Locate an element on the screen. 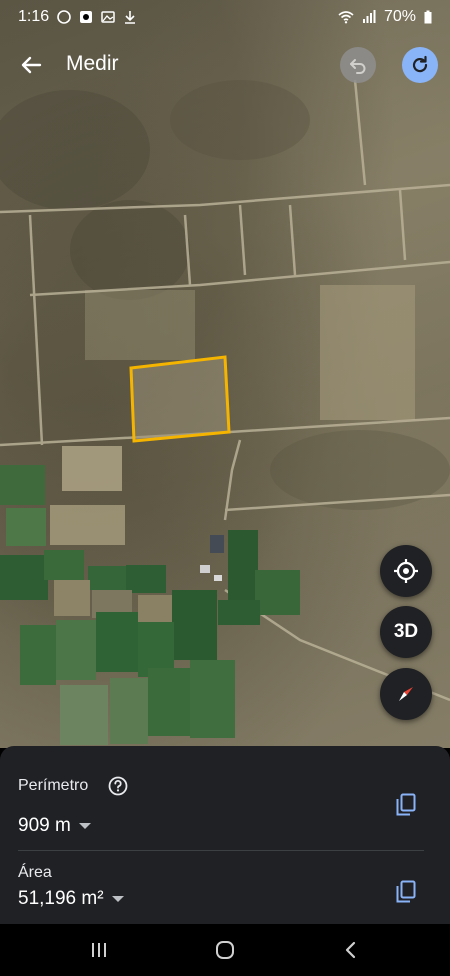 The height and width of the screenshot is (976, 450). my-location-button is located at coordinates (406, 571).